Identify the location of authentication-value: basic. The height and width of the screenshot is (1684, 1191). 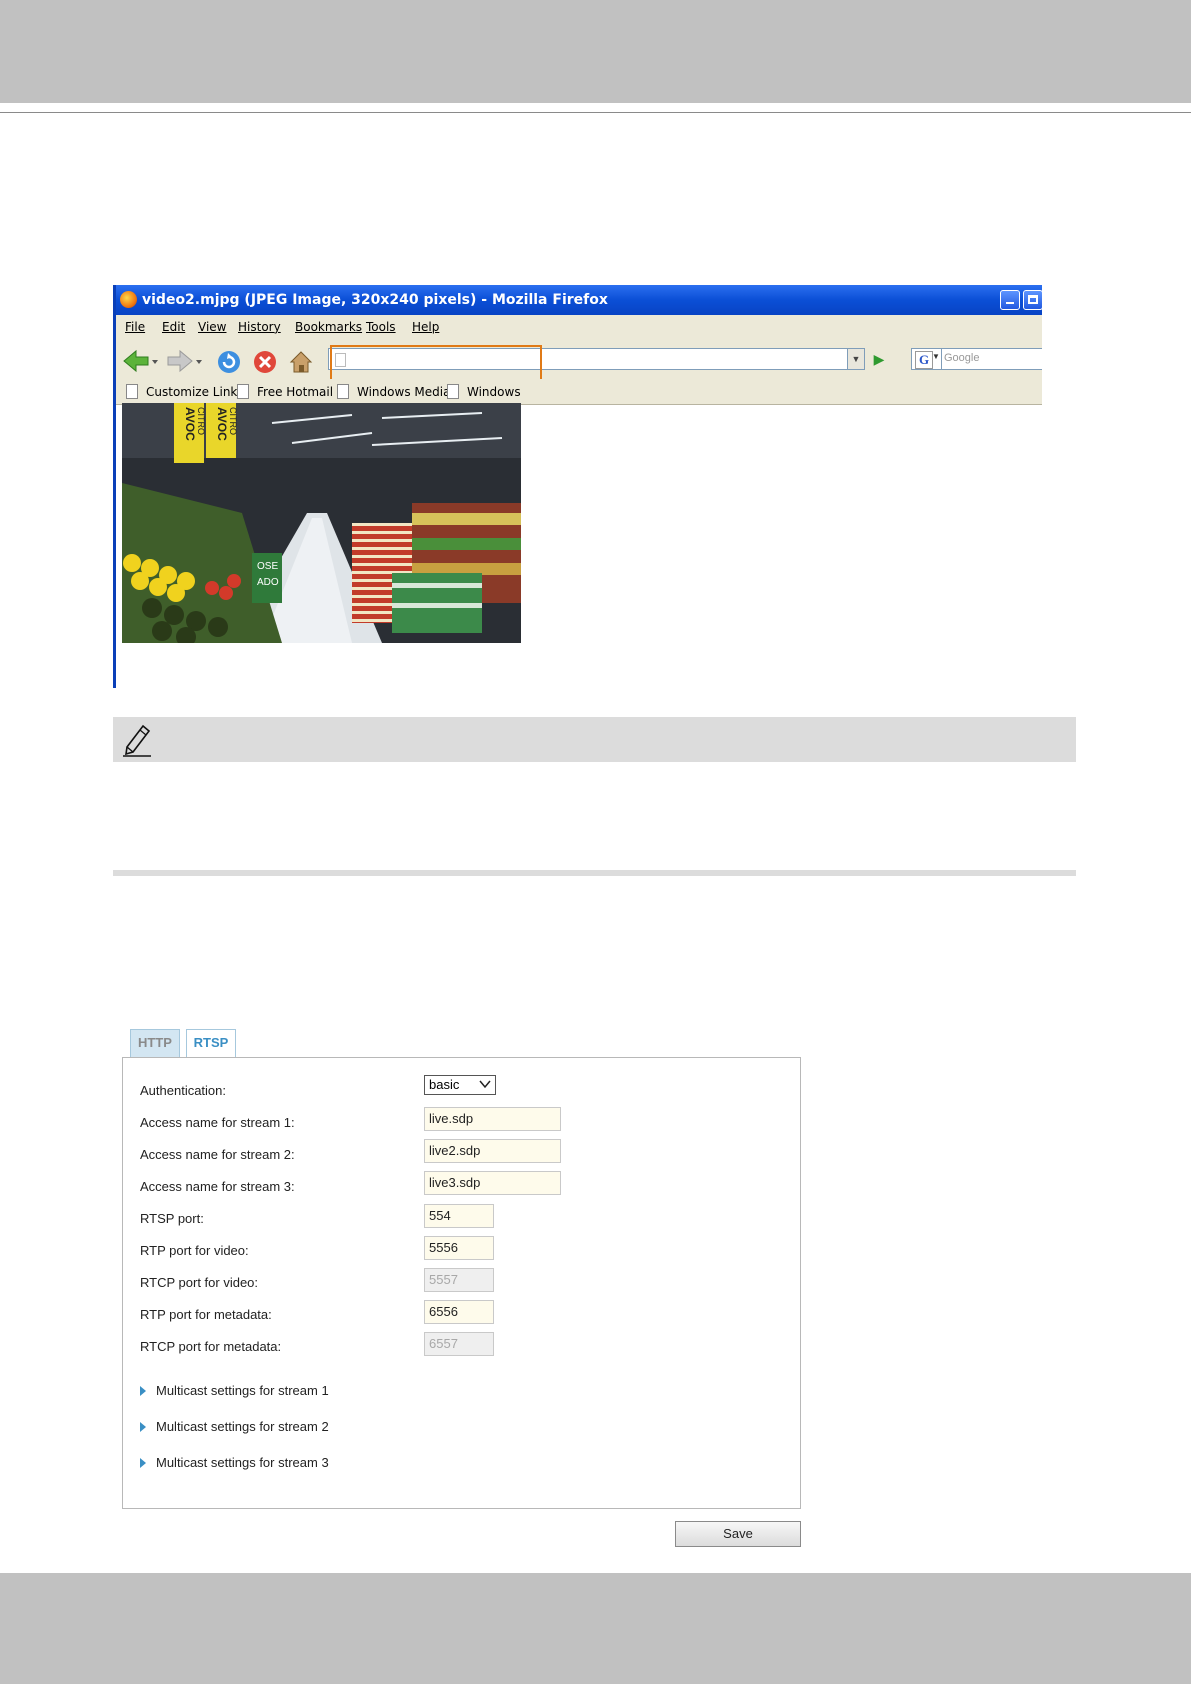
(444, 1084).